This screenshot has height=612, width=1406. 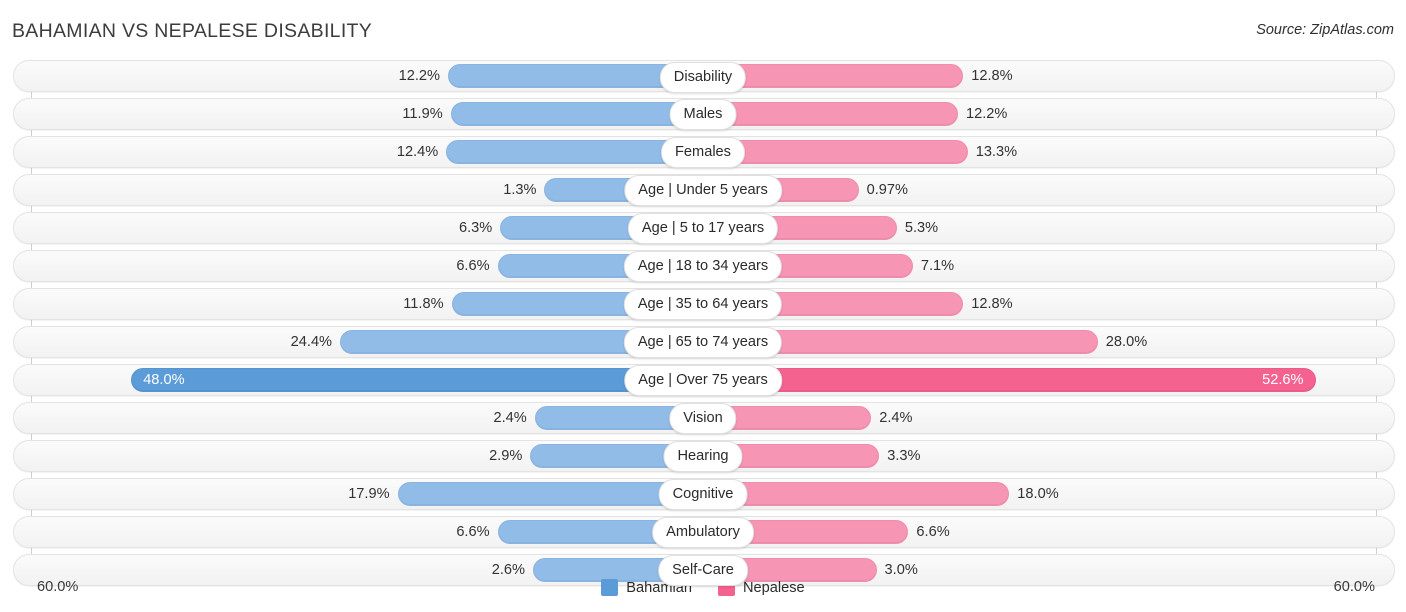 What do you see at coordinates (520, 189) in the screenshot?
I see `value-label-bahamian: 1.3%` at bounding box center [520, 189].